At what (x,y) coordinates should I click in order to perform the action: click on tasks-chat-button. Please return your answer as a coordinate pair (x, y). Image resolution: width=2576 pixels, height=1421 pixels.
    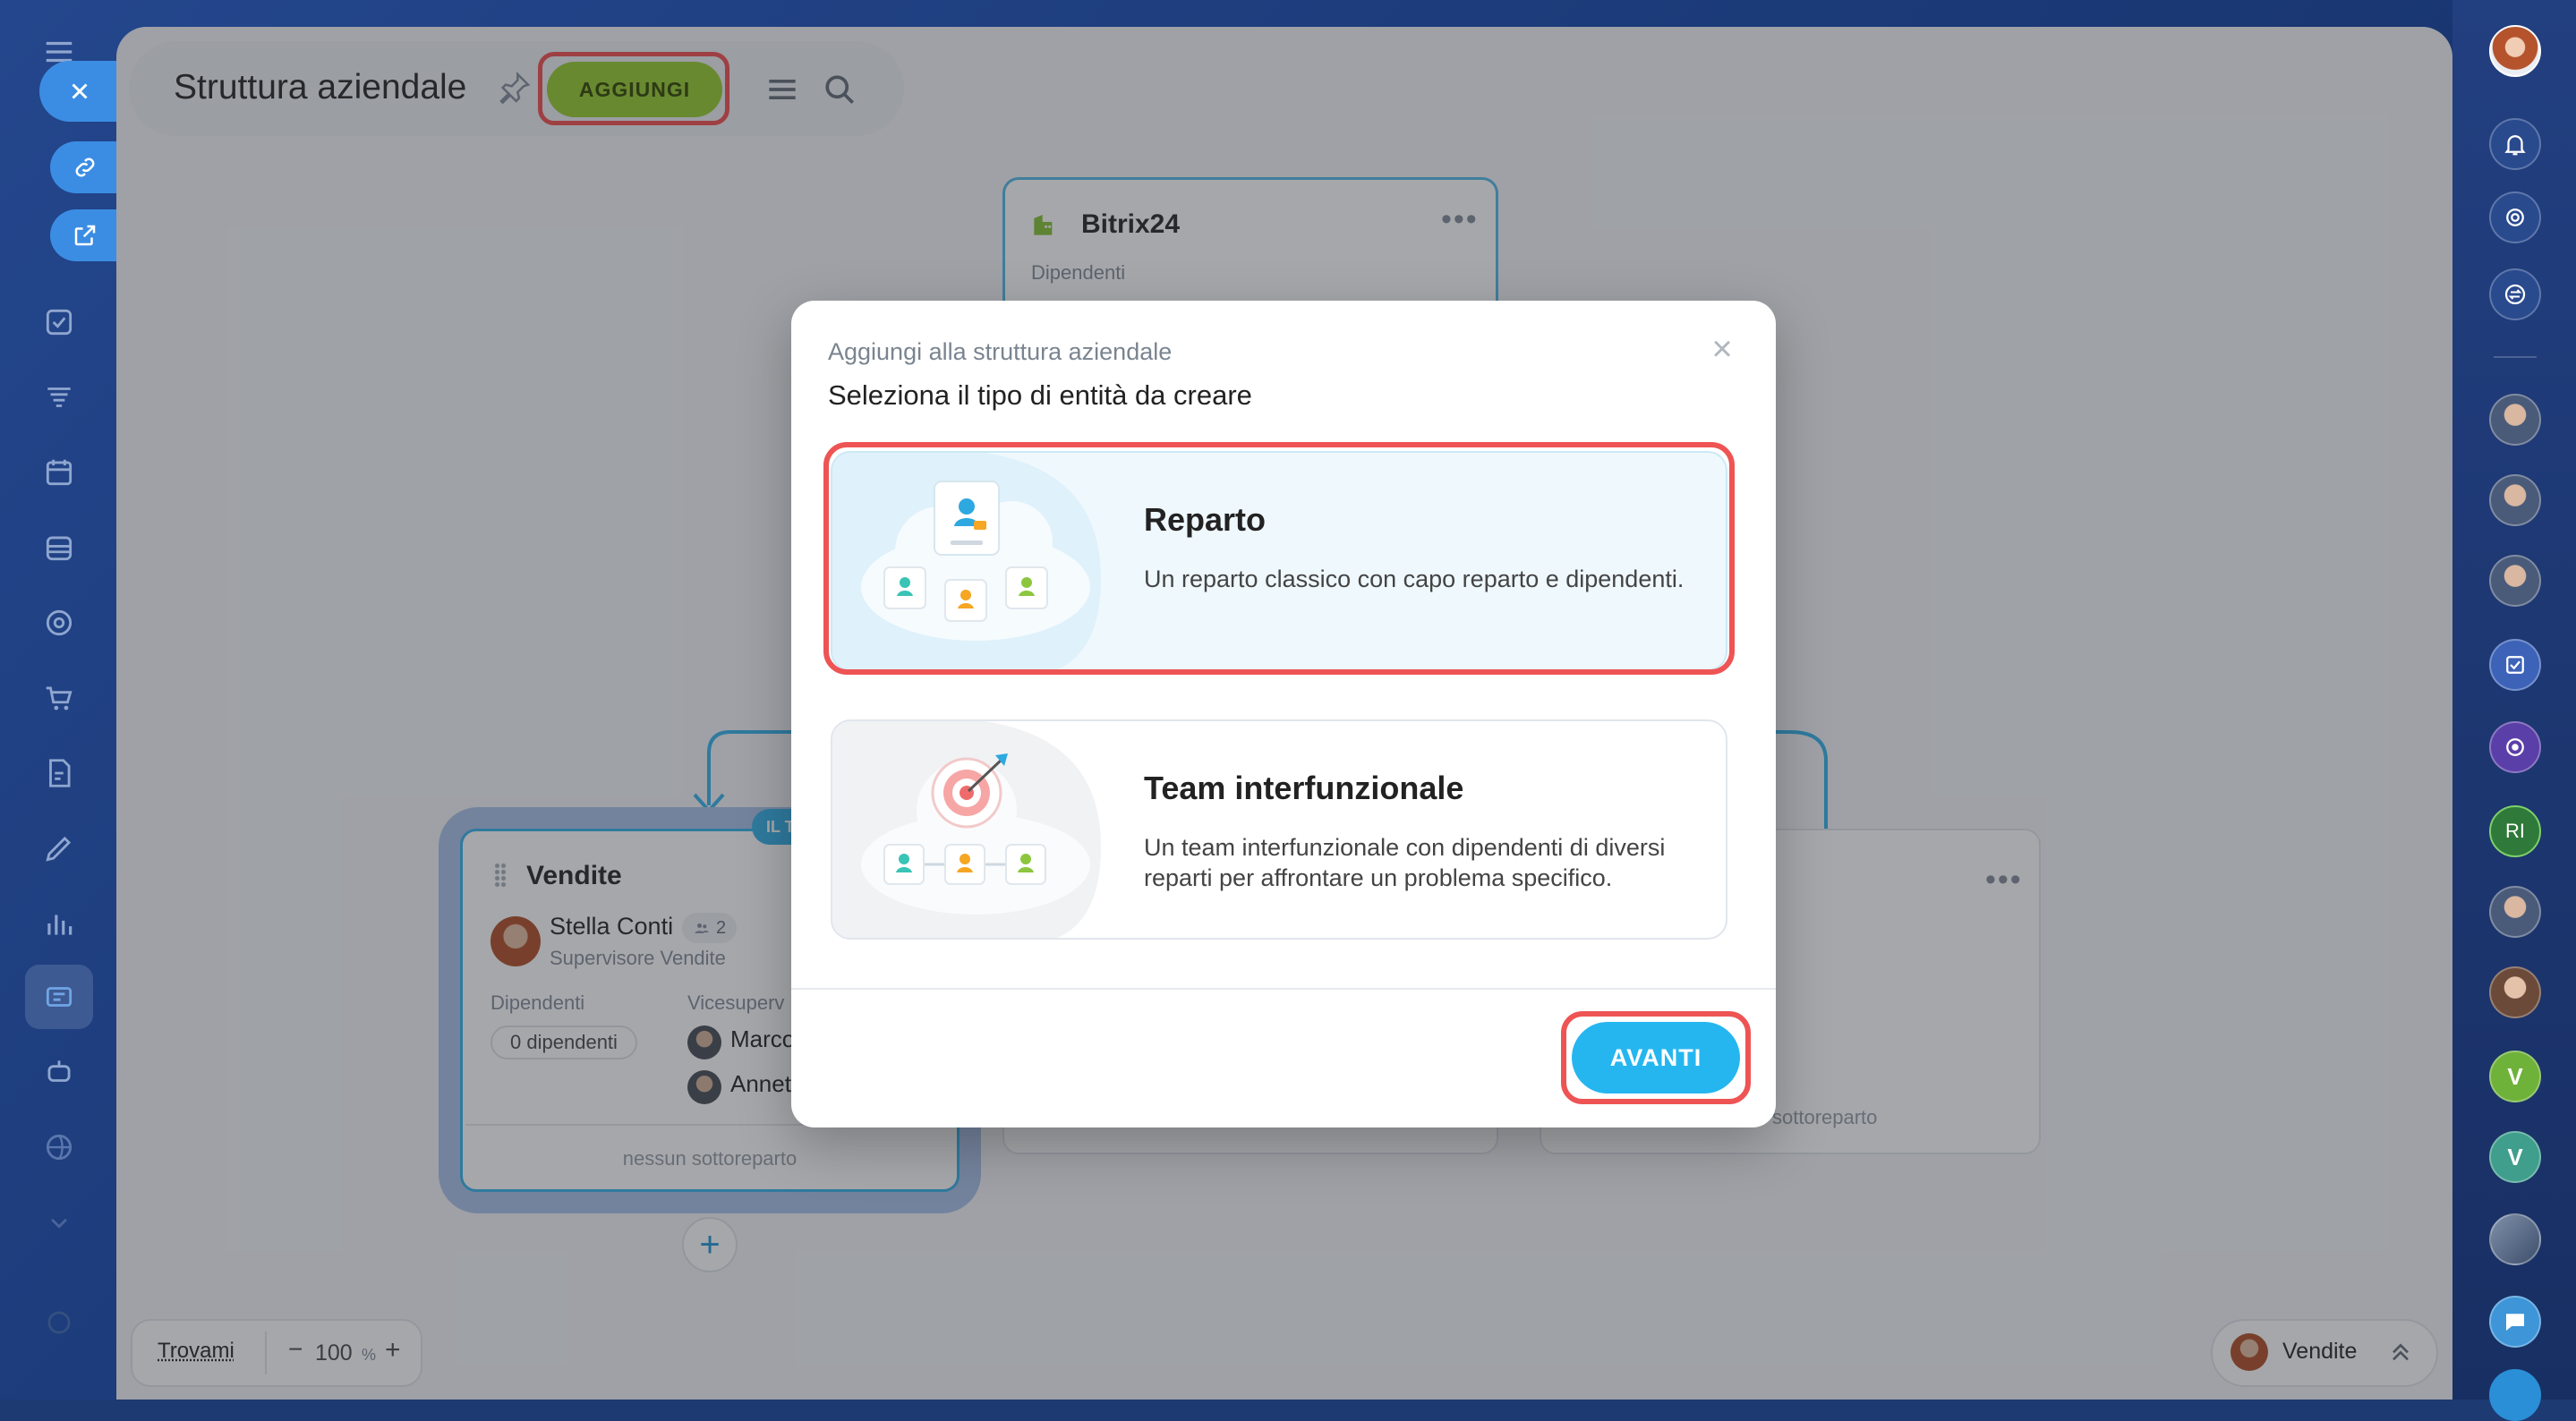
    Looking at the image, I should click on (2515, 665).